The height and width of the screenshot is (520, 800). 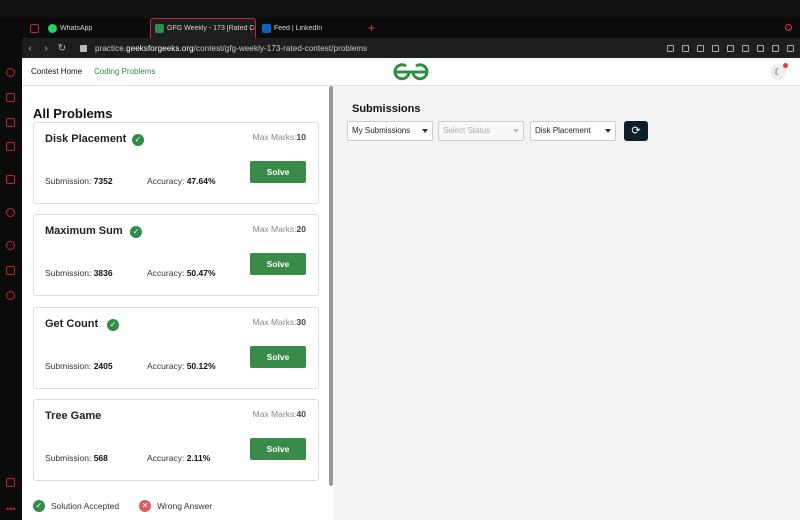 What do you see at coordinates (122, 506) in the screenshot?
I see `status-legend: ✓ Solution Accepted ✕ Wrong Answer` at bounding box center [122, 506].